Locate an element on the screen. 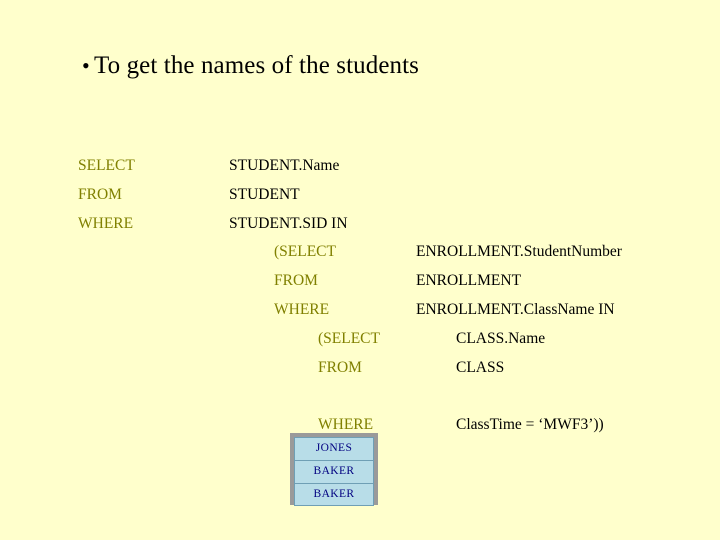  sql-line: (SELECT CLASS.Name is located at coordinates (388, 339).